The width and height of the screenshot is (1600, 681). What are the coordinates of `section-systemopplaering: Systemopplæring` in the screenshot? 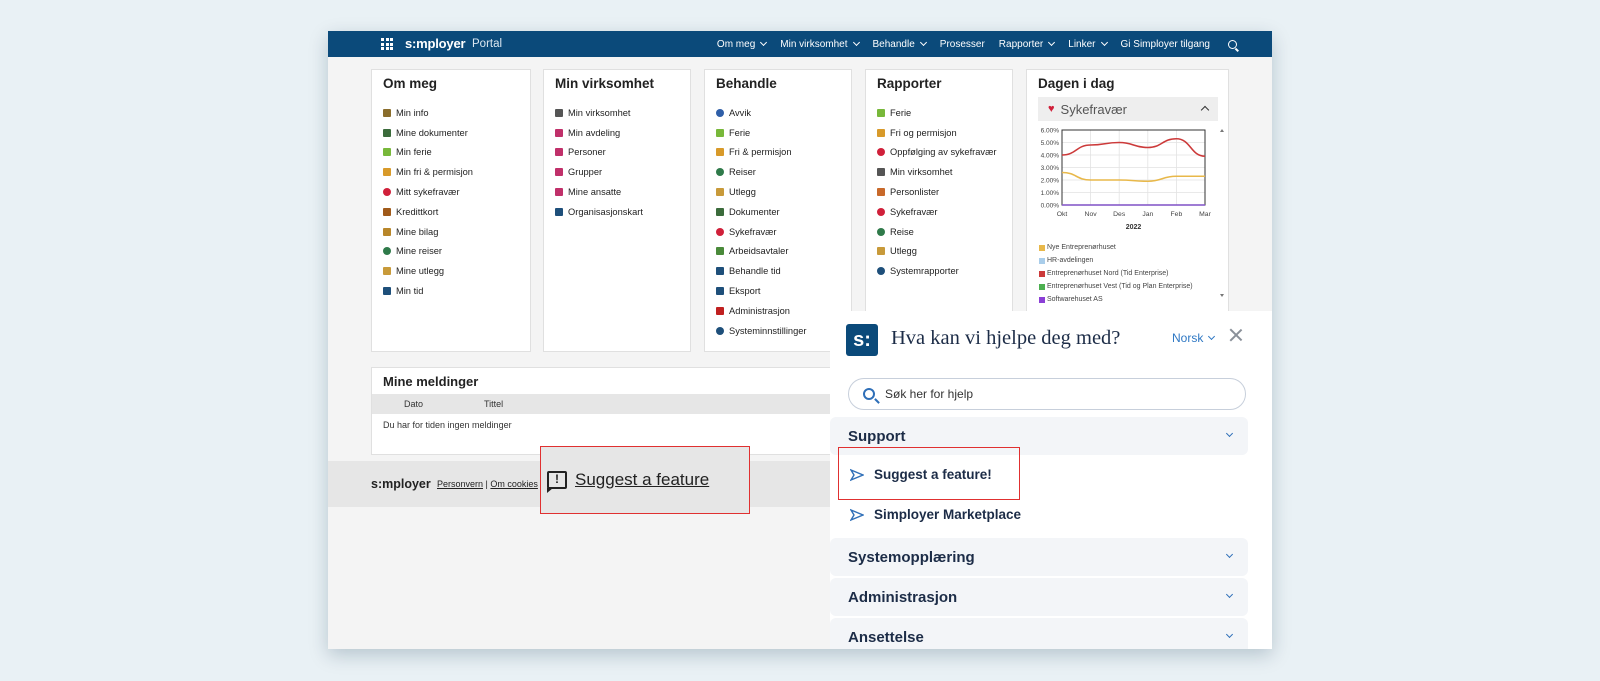 It's located at (1039, 557).